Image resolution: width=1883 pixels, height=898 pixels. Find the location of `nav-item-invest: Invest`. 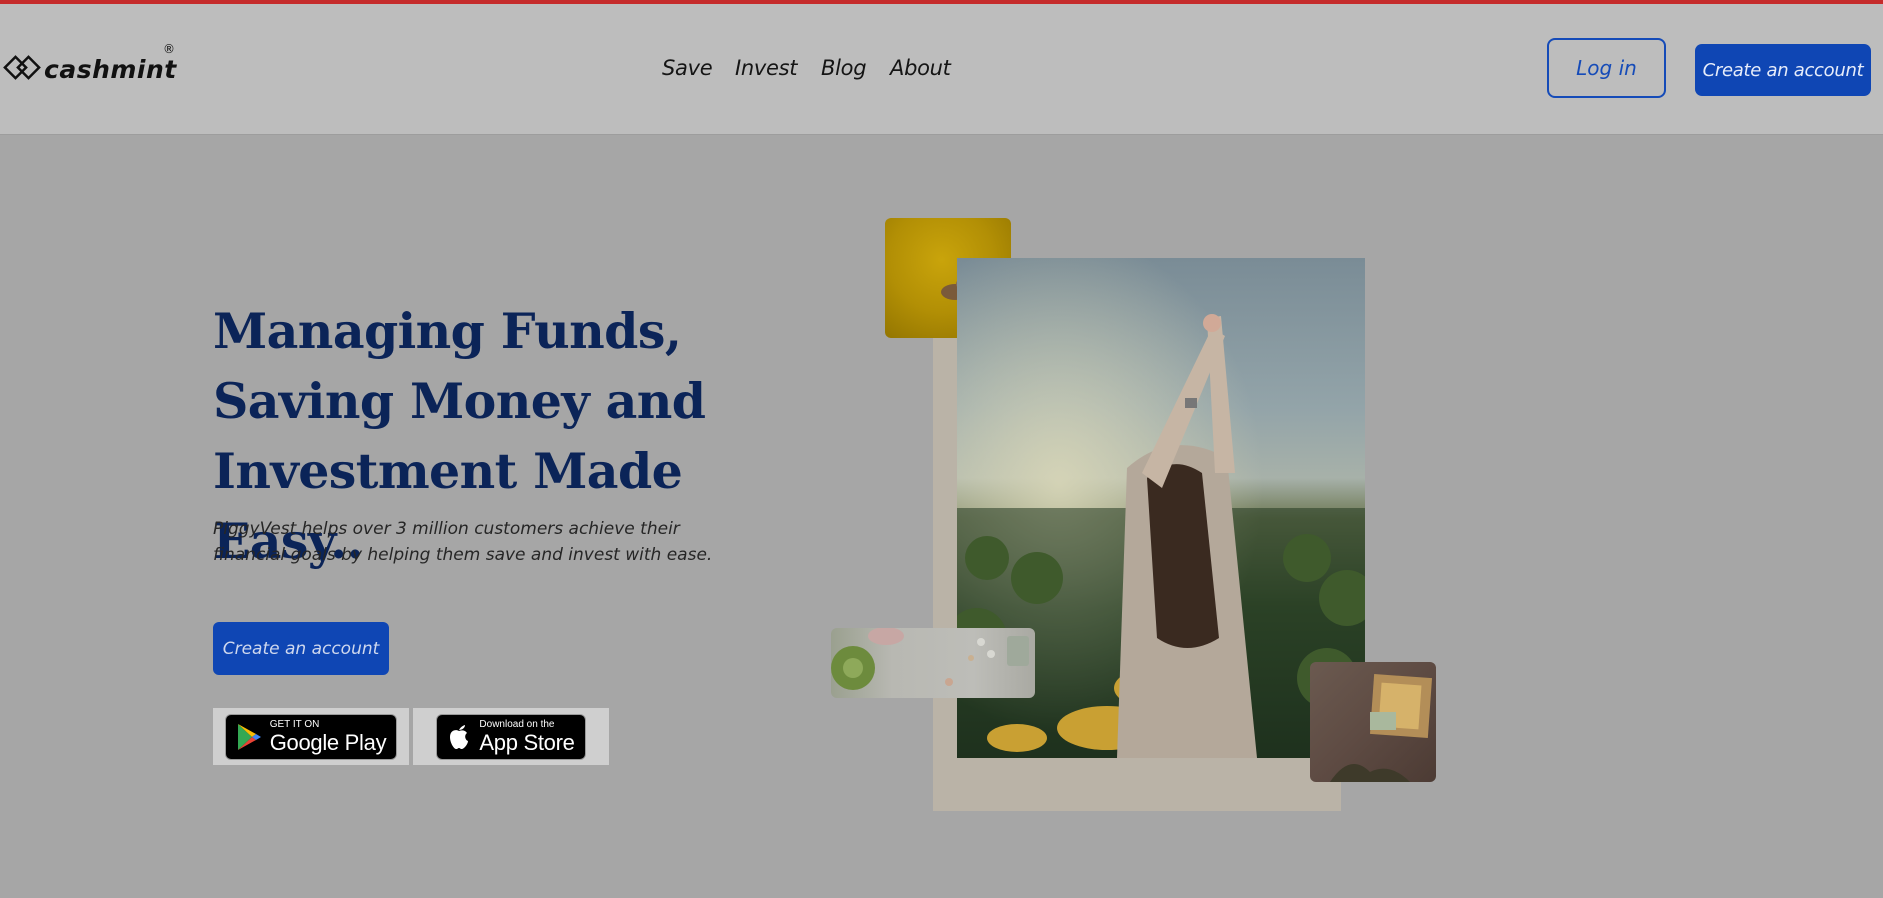

nav-item-invest: Invest is located at coordinates (766, 68).